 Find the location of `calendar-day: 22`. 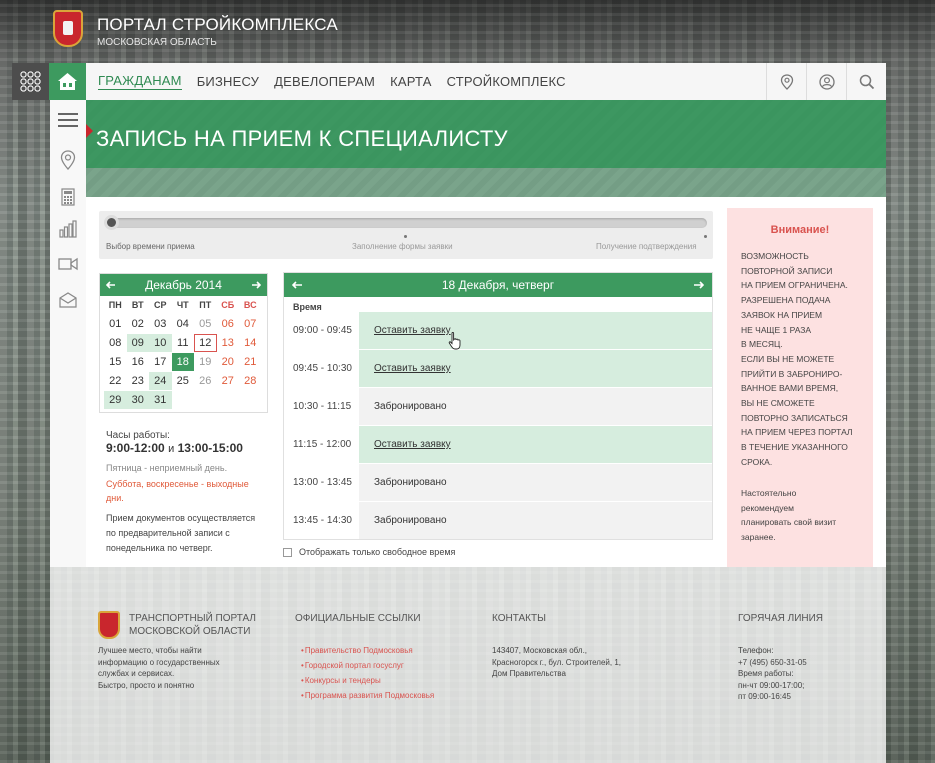

calendar-day: 22 is located at coordinates (115, 381).